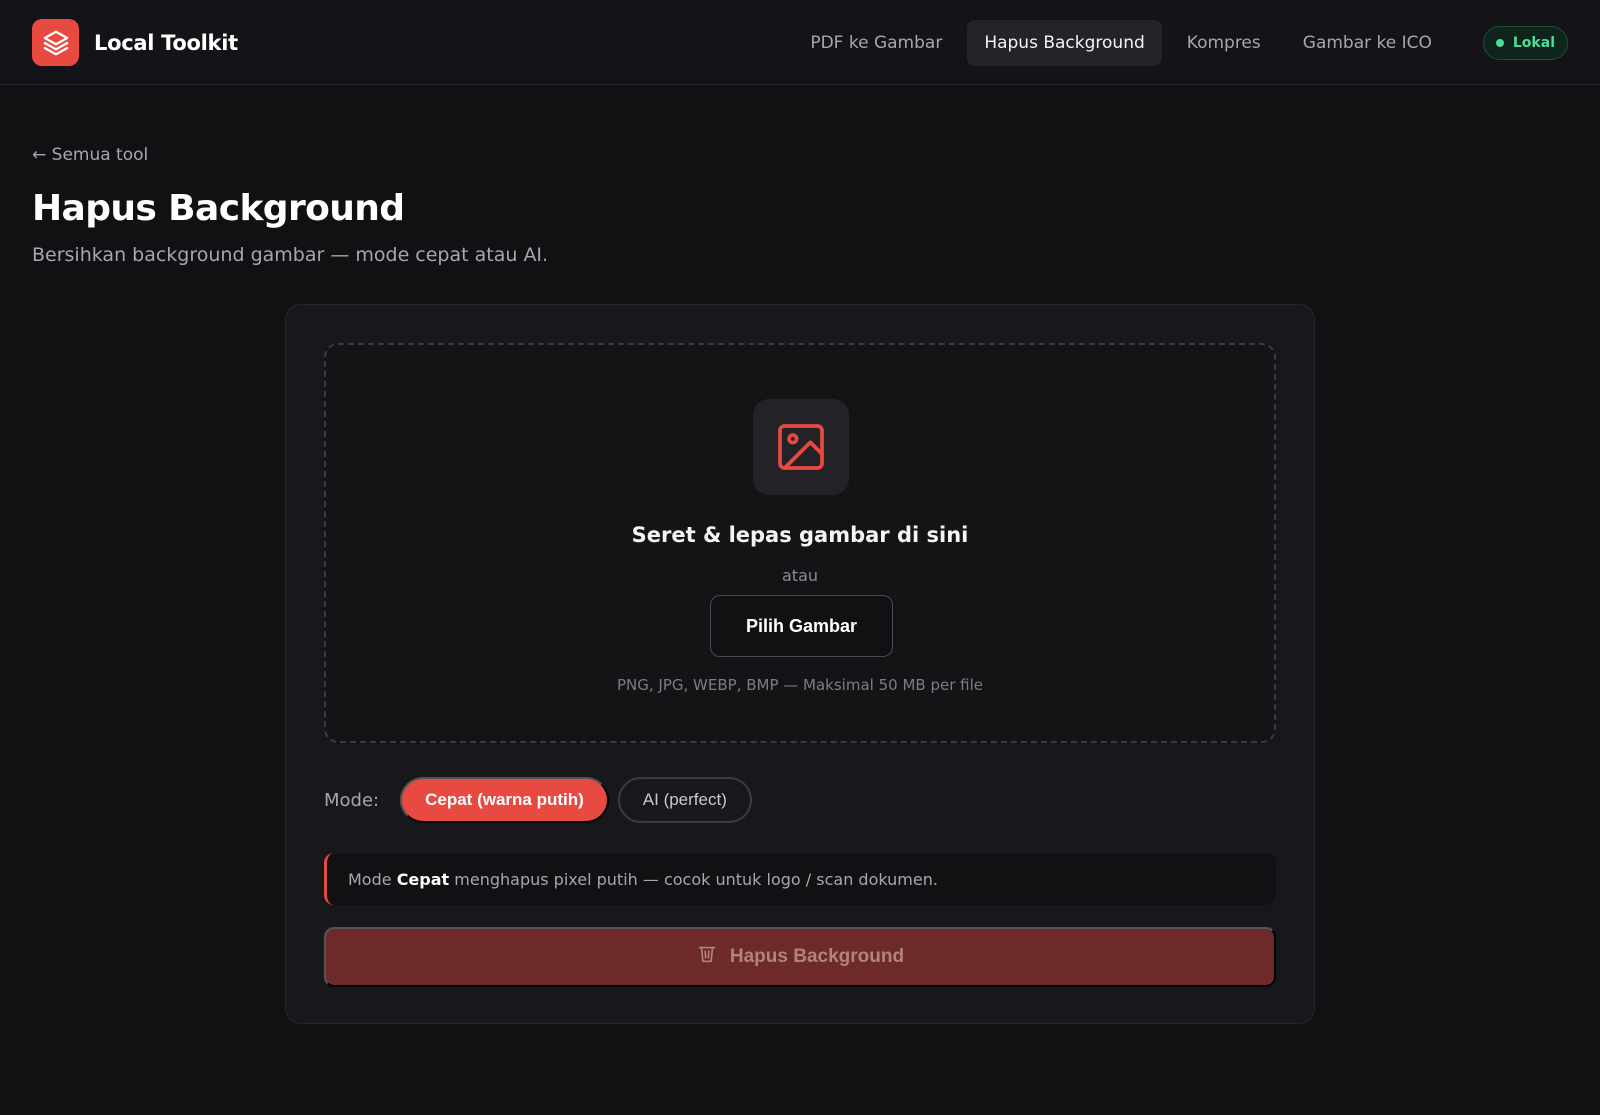 This screenshot has width=1600, height=1115. What do you see at coordinates (801, 626) in the screenshot?
I see `choose-image-button: Pilih Gambar` at bounding box center [801, 626].